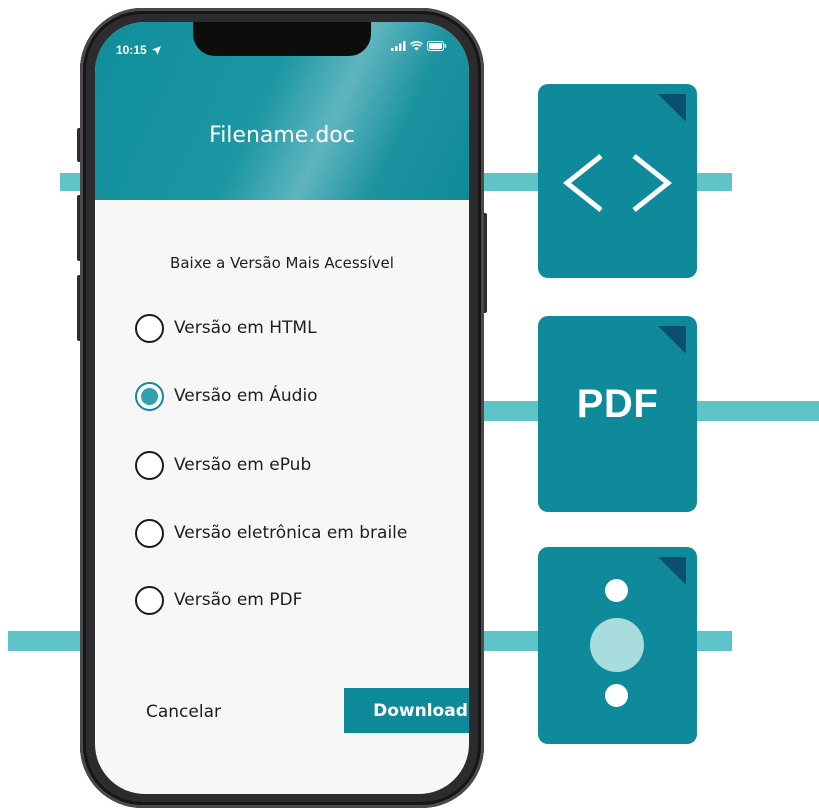 Image resolution: width=819 pixels, height=808 pixels. I want to click on option-audio: Versão em Áudio, so click(226, 396).